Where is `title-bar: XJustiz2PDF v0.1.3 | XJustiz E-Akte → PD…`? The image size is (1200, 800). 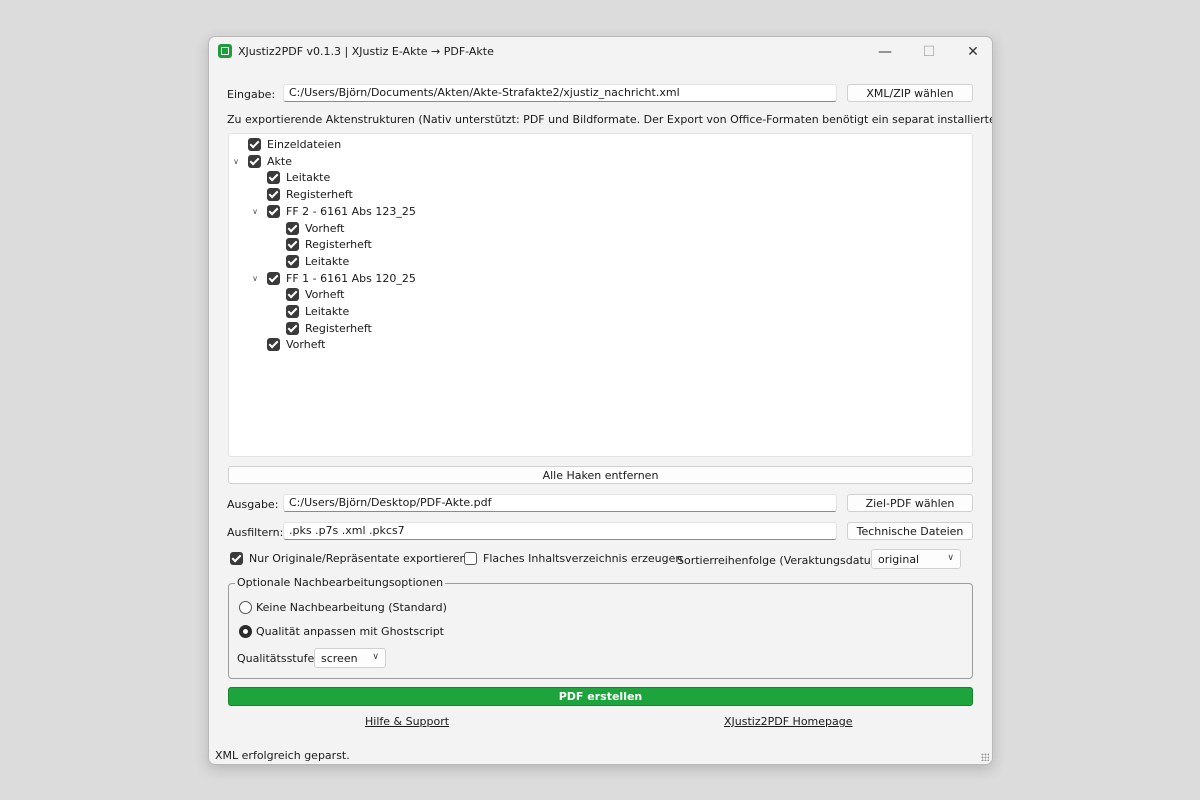 title-bar: XJustiz2PDF v0.1.3 | XJustiz E-Akte → PD… is located at coordinates (600, 52).